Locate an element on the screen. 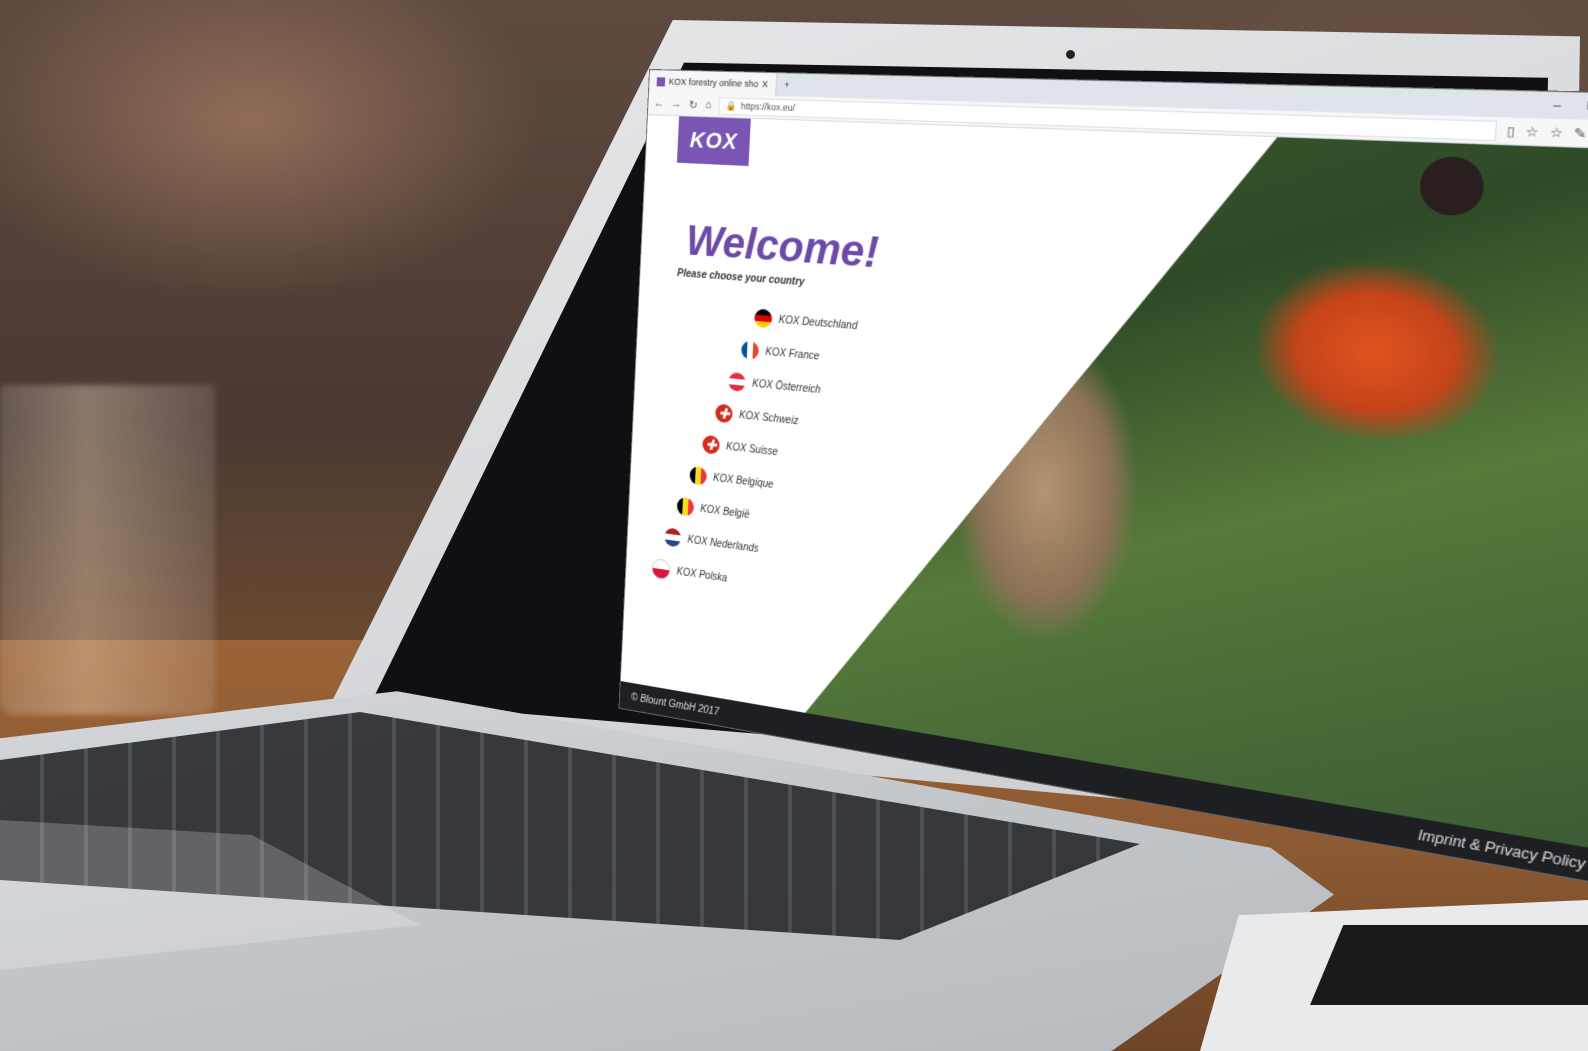 The height and width of the screenshot is (1051, 1588). tab-kox: KOX forestry online sho X is located at coordinates (713, 83).